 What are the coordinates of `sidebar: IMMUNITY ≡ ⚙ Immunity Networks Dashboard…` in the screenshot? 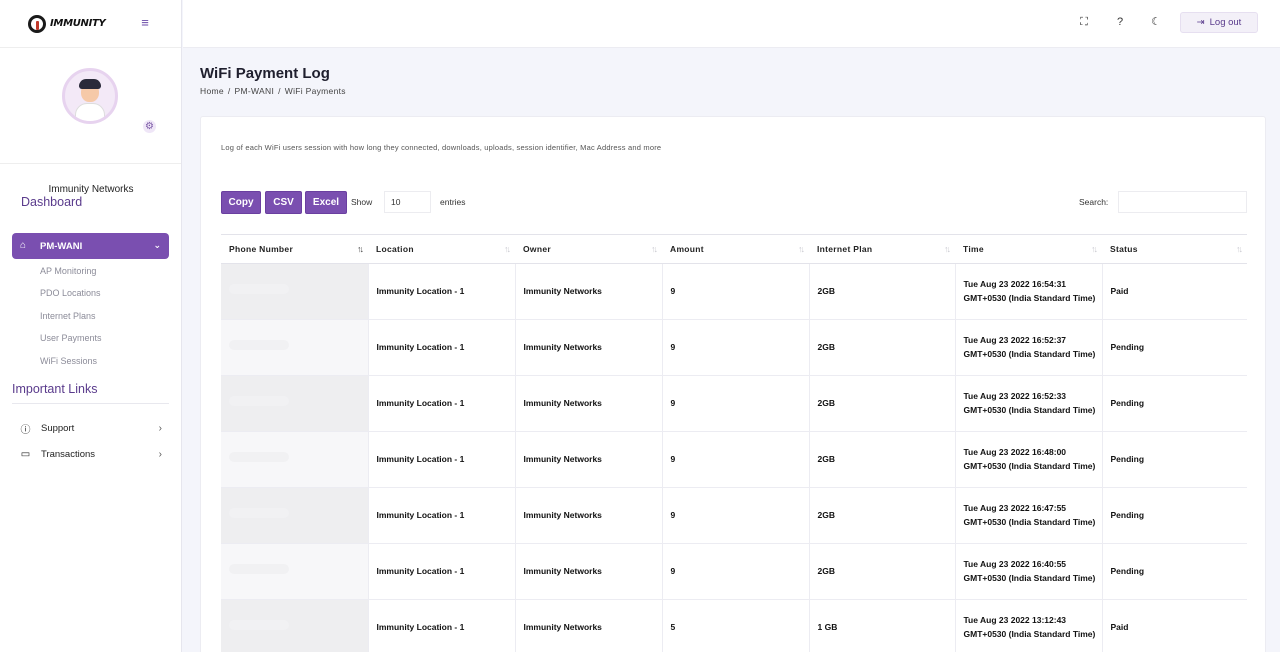 It's located at (91, 326).